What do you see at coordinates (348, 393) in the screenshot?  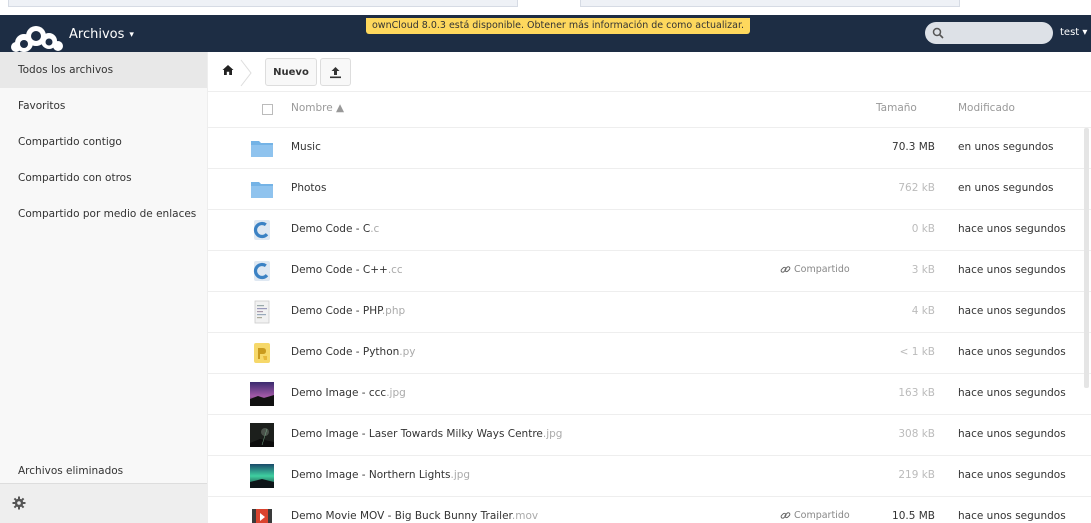 I see `file-name: Demo Image - ccc.jpg` at bounding box center [348, 393].